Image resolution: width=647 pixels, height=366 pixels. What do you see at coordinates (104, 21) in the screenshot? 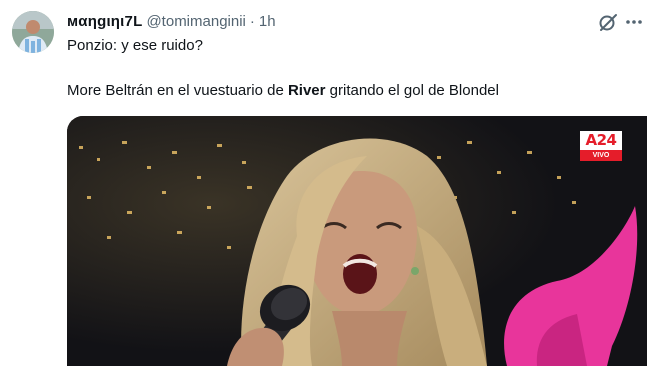
I see `display-name: мαηgιηι7L` at bounding box center [104, 21].